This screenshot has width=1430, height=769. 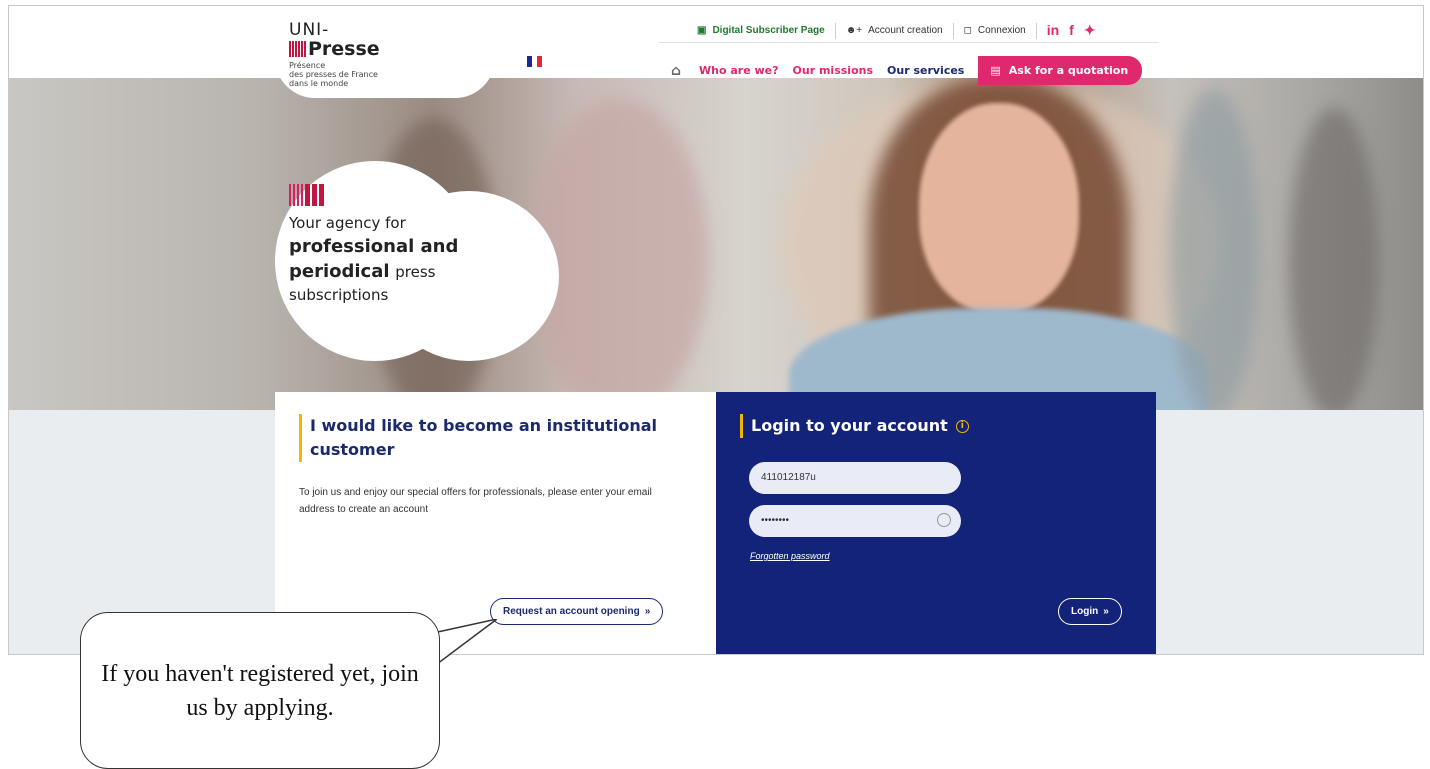 What do you see at coordinates (465, 643) in the screenshot?
I see `callout-tail` at bounding box center [465, 643].